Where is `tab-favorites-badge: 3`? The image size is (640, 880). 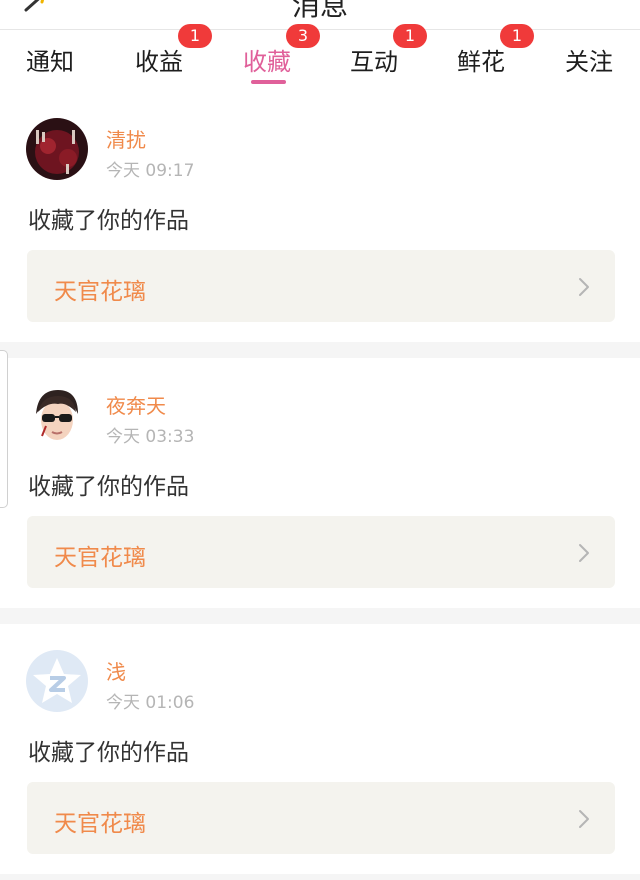 tab-favorites-badge: 3 is located at coordinates (303, 36).